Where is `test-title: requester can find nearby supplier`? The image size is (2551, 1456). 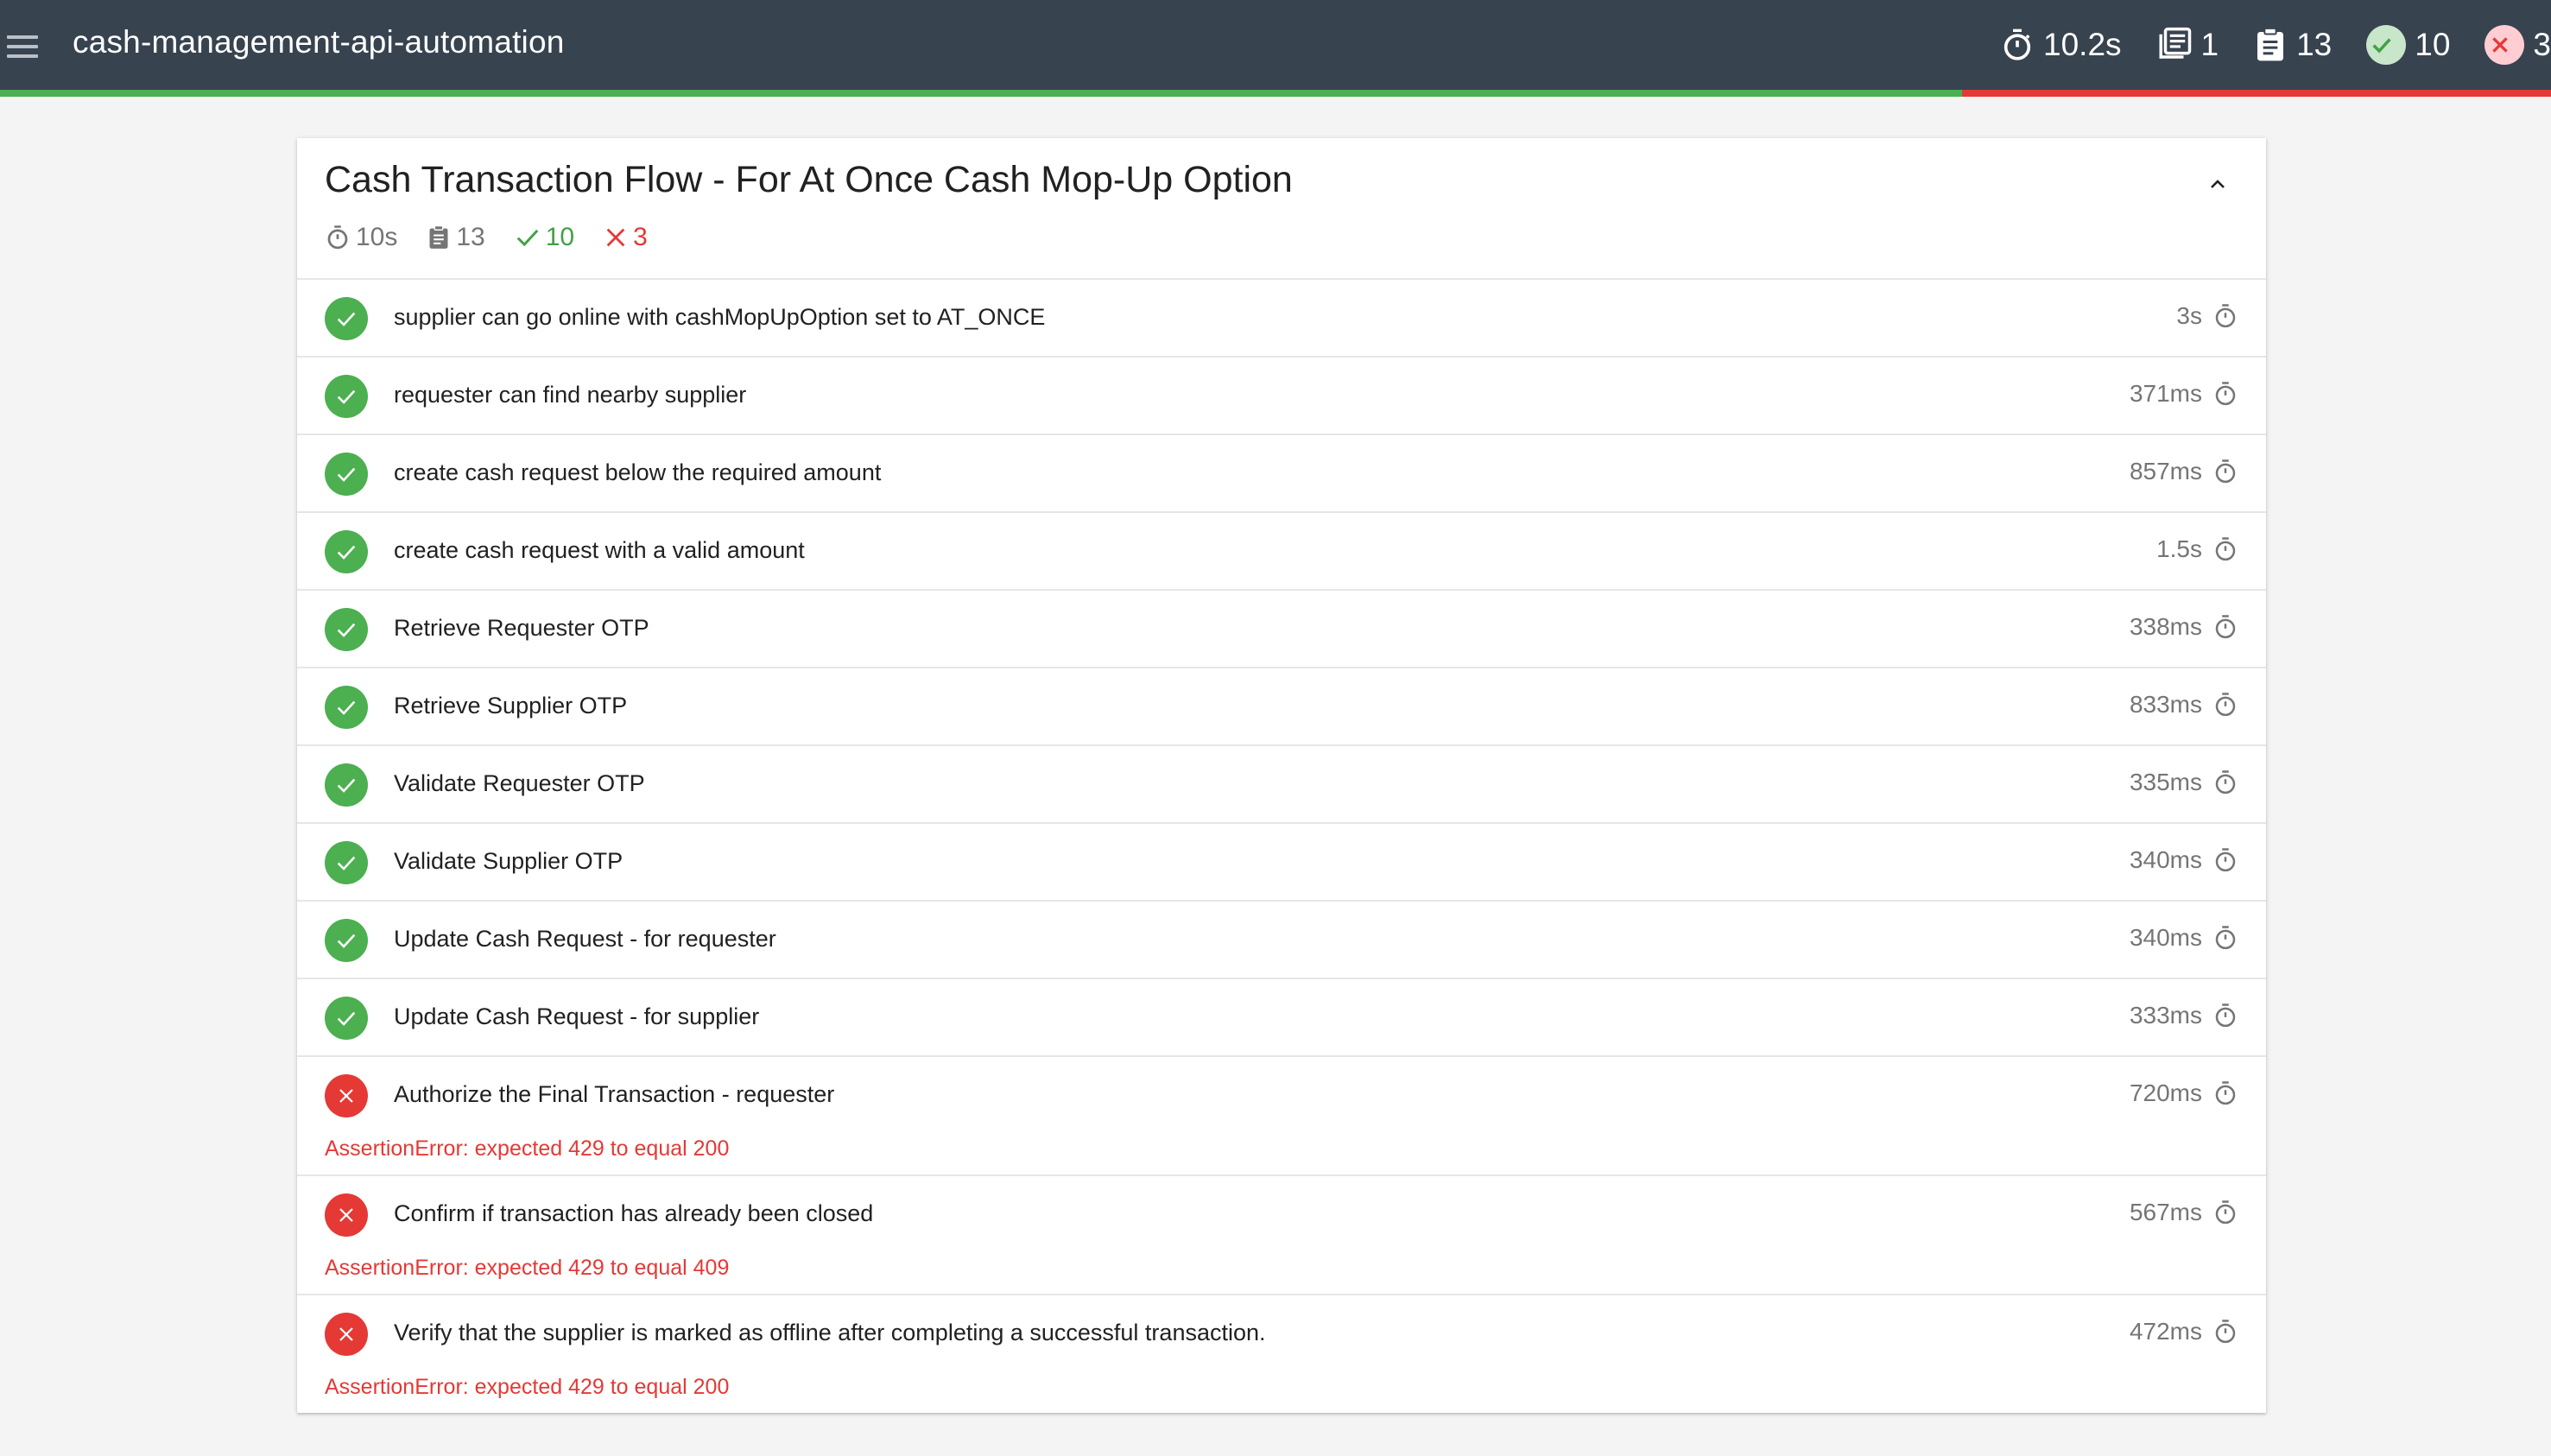
test-title: requester can find nearby supplier is located at coordinates (570, 395).